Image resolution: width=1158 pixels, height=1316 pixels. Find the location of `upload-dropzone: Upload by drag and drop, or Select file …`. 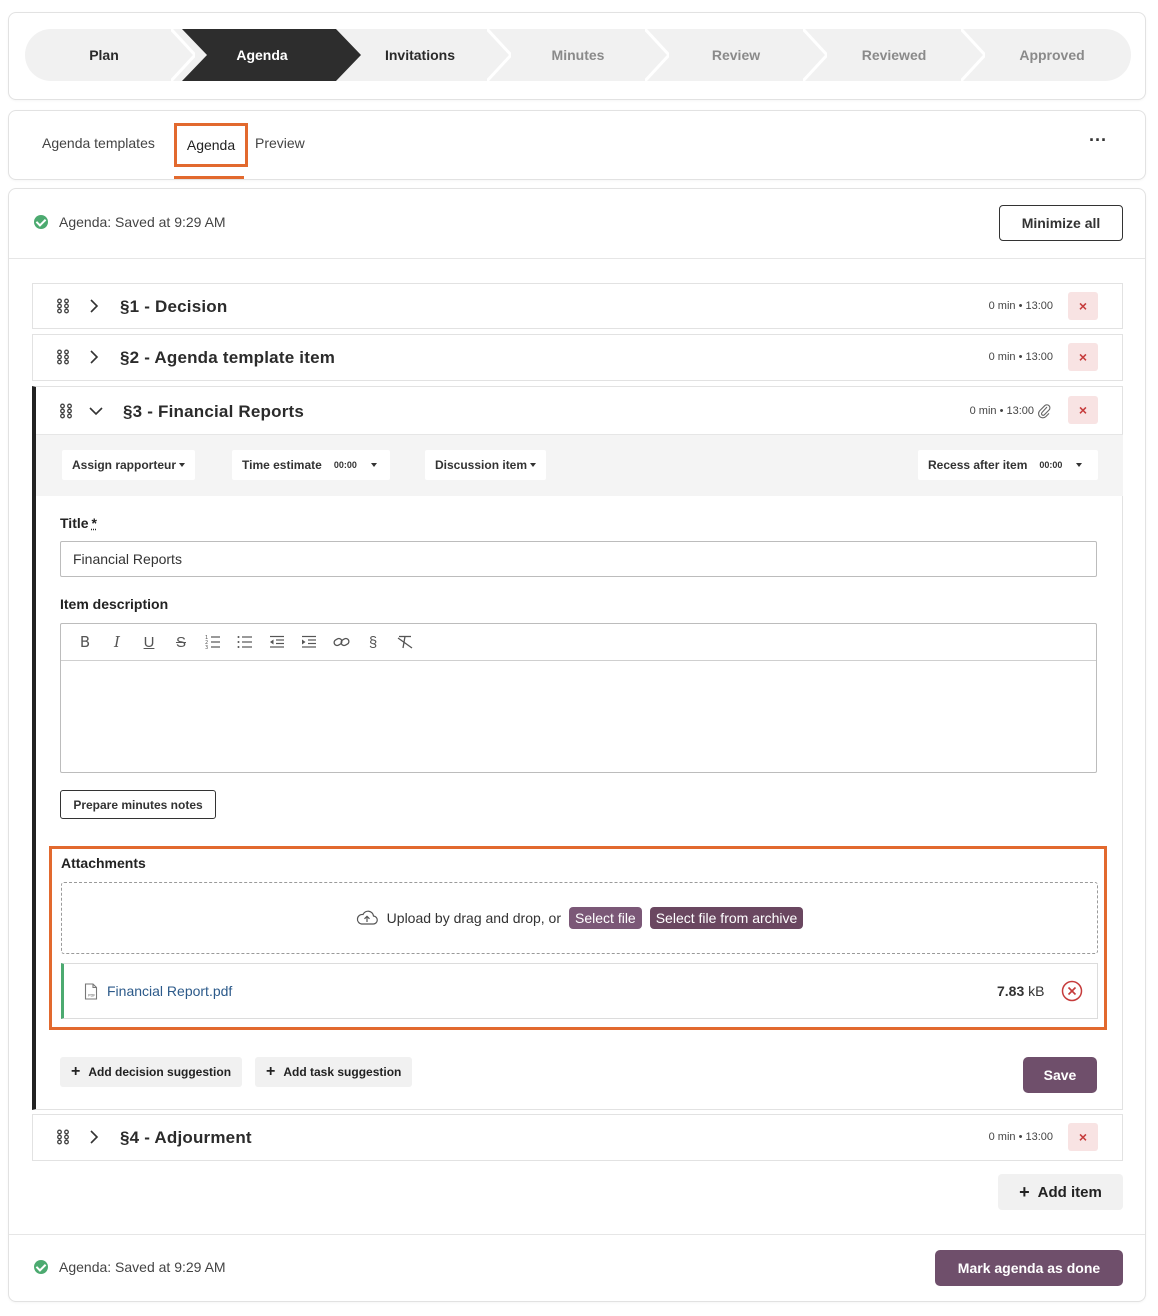

upload-dropzone: Upload by drag and drop, or Select file … is located at coordinates (579, 918).